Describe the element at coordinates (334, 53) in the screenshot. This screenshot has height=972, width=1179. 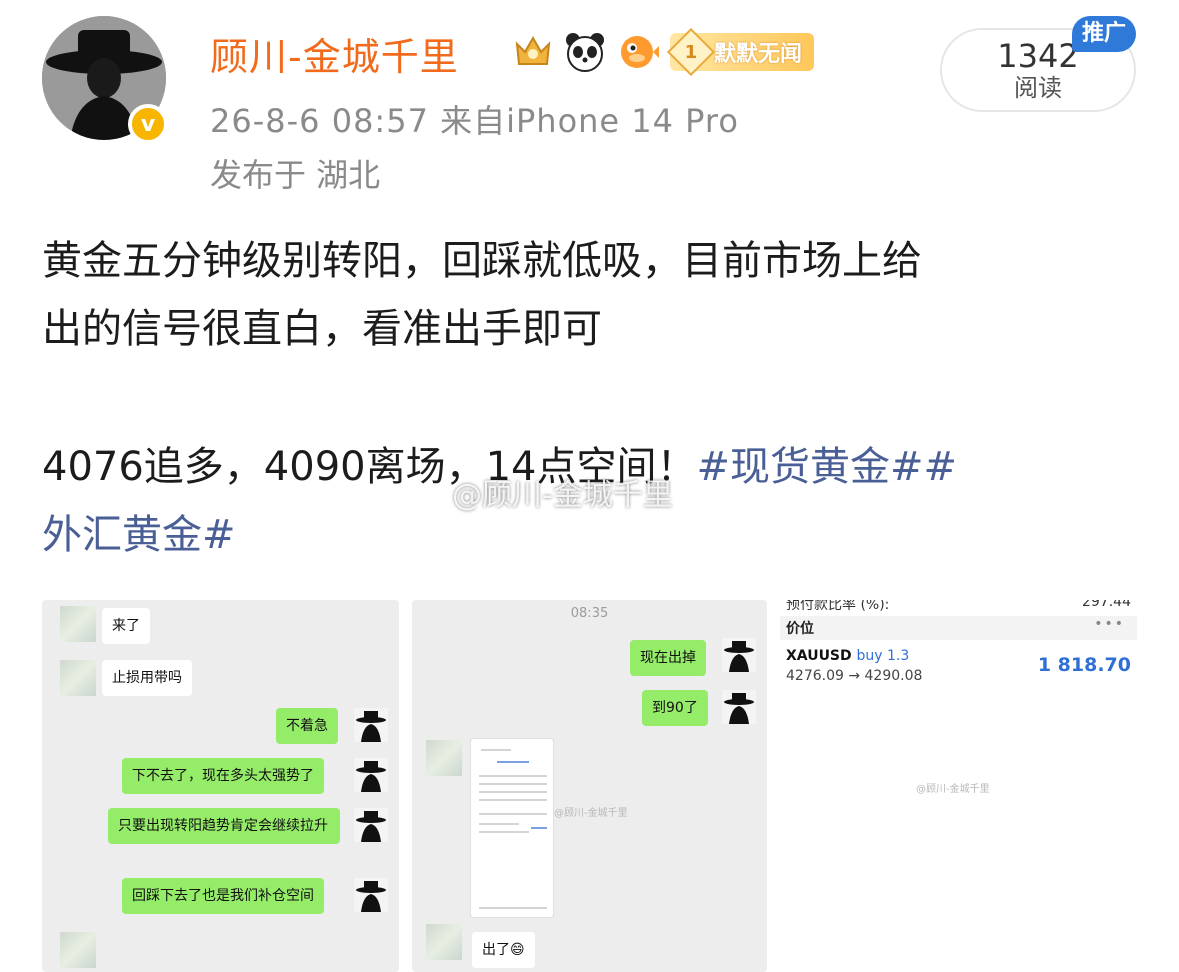
I see `username: 顾川-金城千里` at that location.